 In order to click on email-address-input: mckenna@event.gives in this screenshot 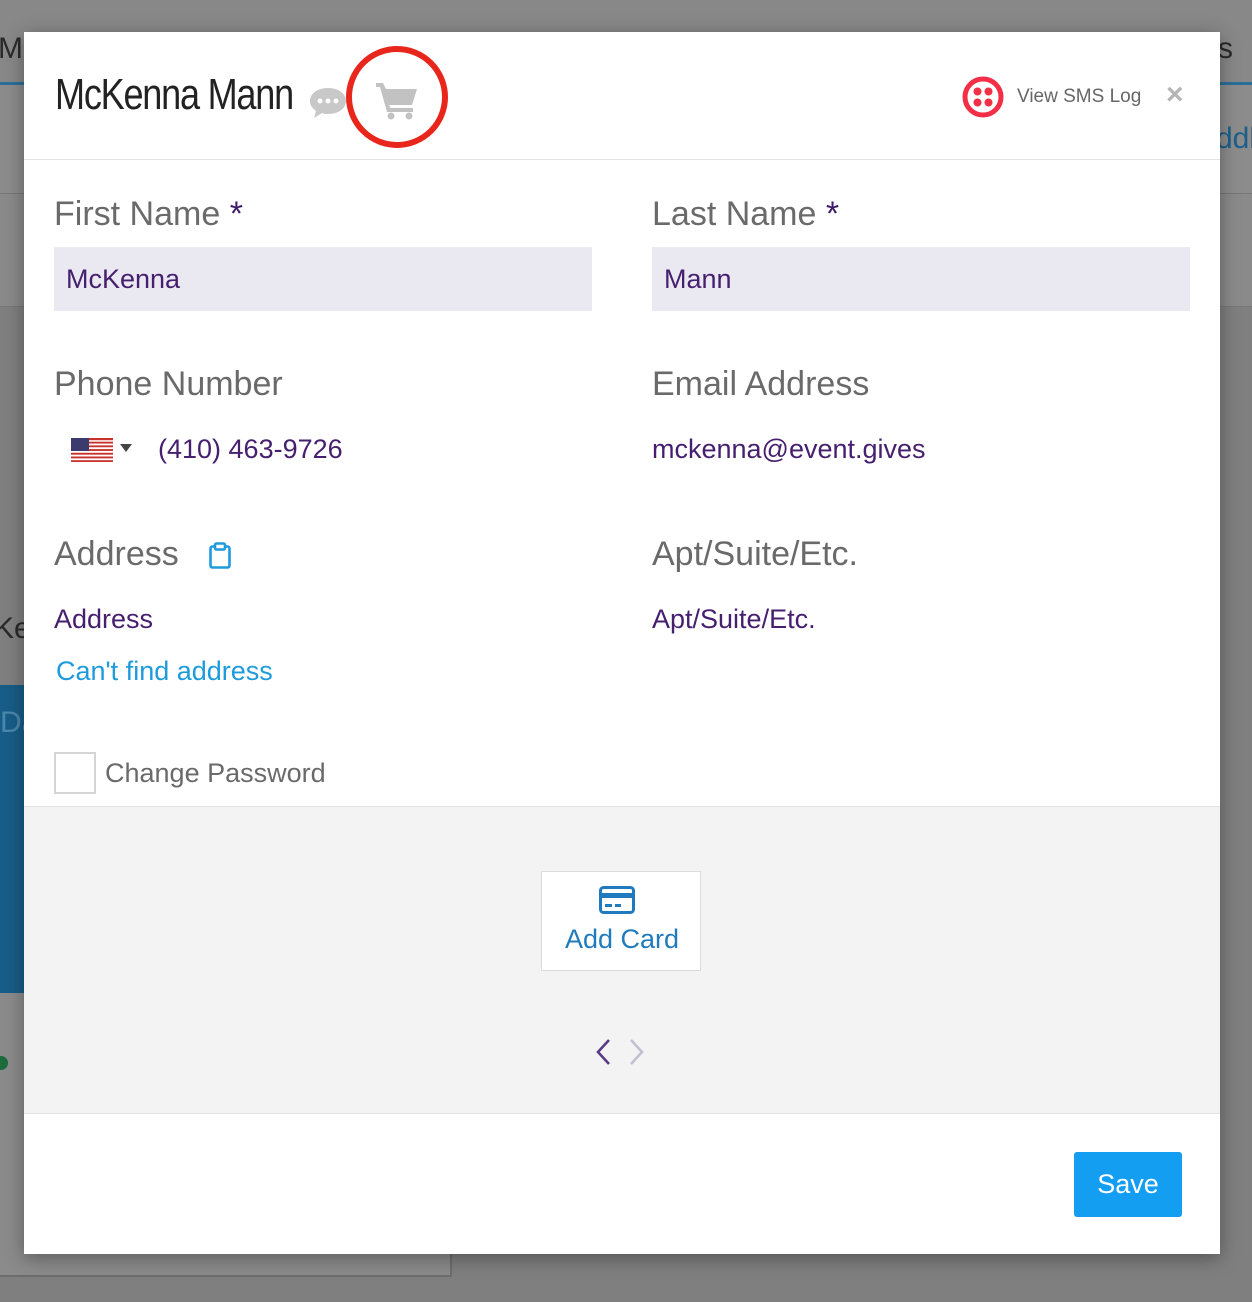, I will do `click(789, 449)`.